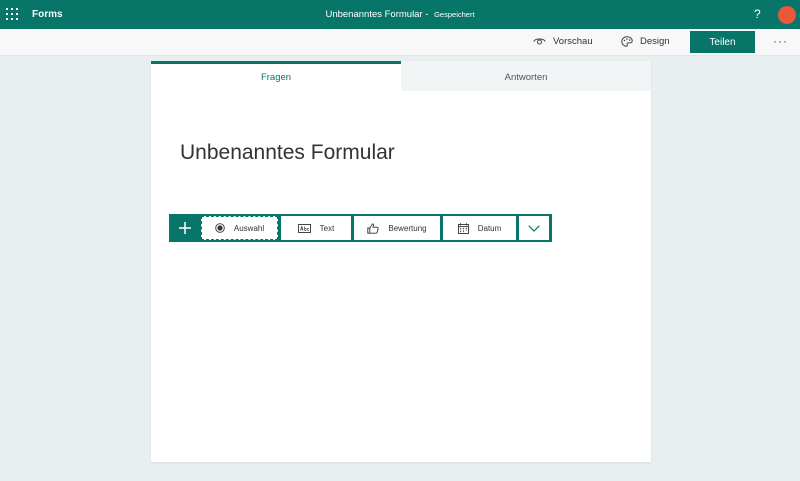  Describe the element at coordinates (316, 228) in the screenshot. I see `text-question-button: Text` at that location.